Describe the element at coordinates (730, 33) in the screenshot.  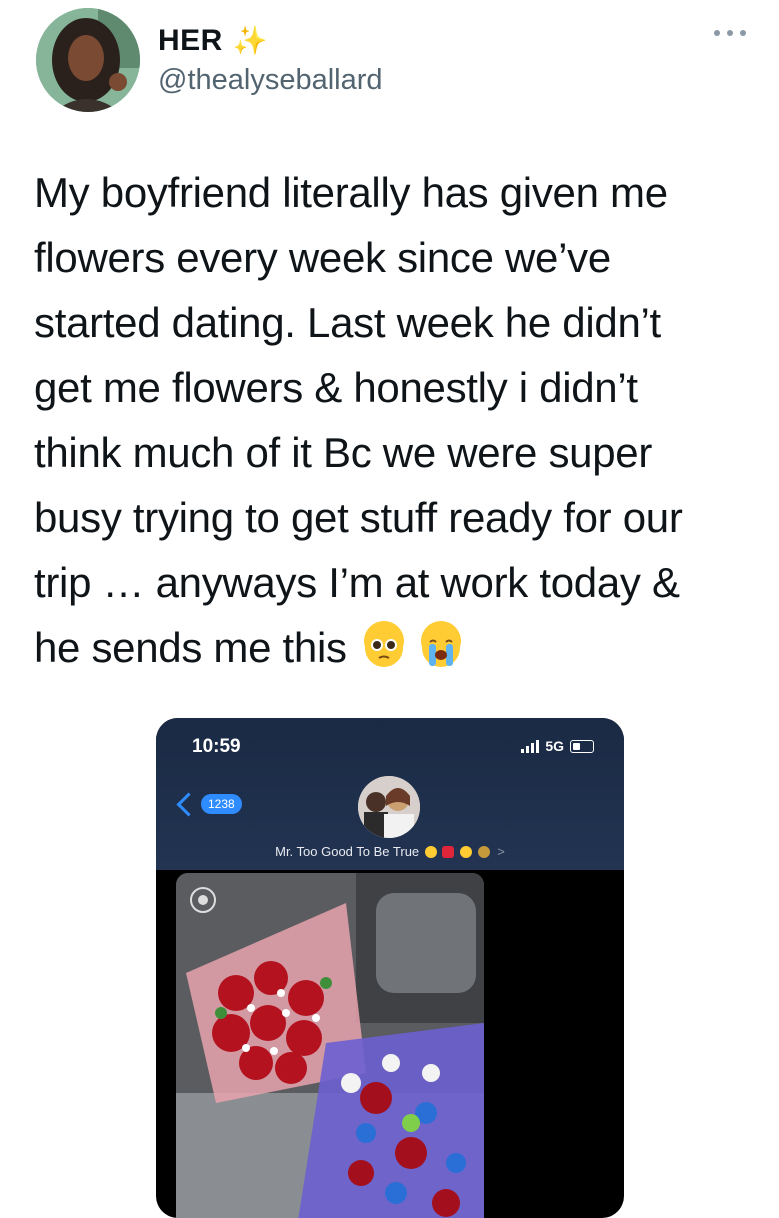
I see `more-options-icon` at that location.